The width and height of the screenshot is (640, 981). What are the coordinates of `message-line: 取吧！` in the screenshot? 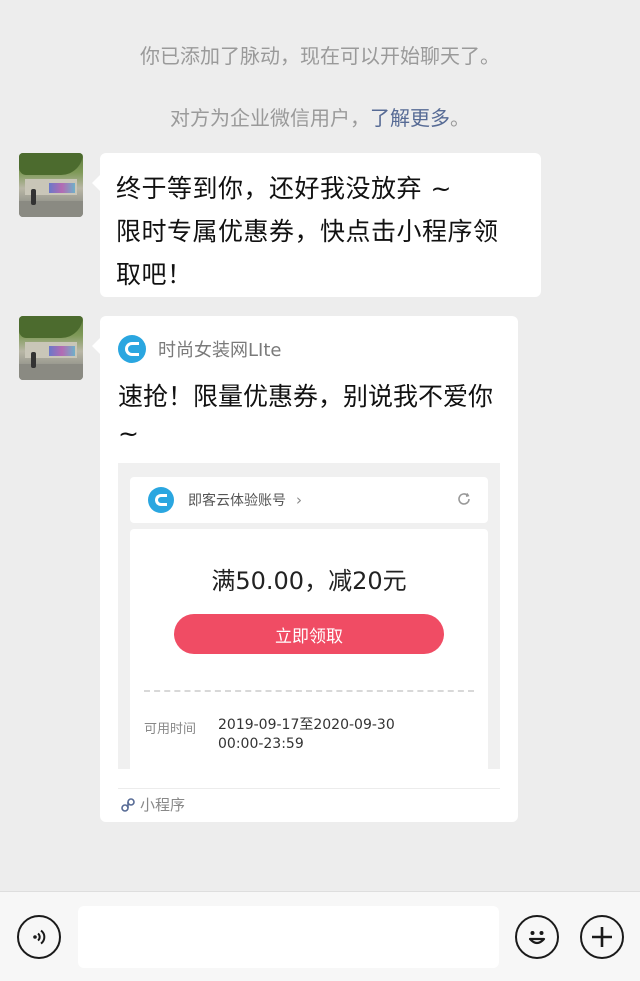 It's located at (154, 274).